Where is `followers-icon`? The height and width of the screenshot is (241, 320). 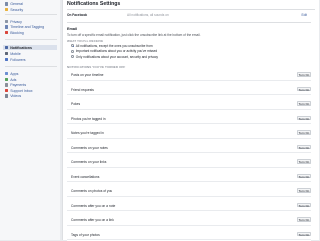 followers-icon is located at coordinates (7, 59).